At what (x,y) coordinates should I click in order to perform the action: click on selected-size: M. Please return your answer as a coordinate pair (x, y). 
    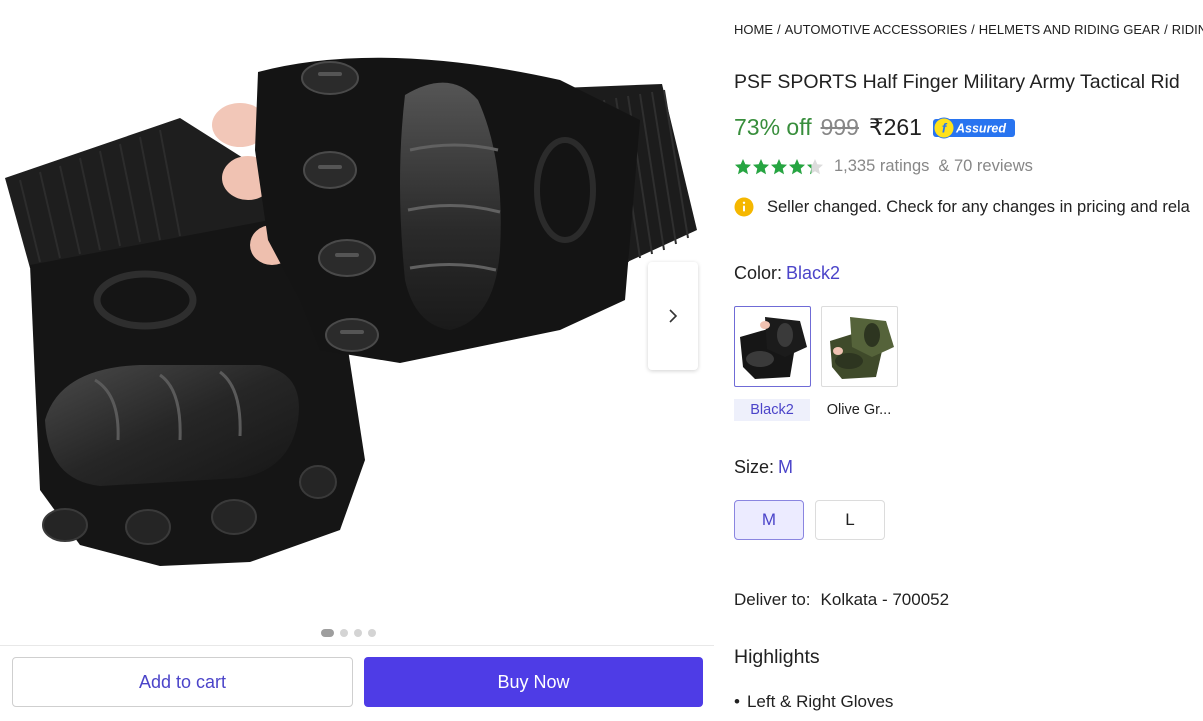
    Looking at the image, I should click on (786, 467).